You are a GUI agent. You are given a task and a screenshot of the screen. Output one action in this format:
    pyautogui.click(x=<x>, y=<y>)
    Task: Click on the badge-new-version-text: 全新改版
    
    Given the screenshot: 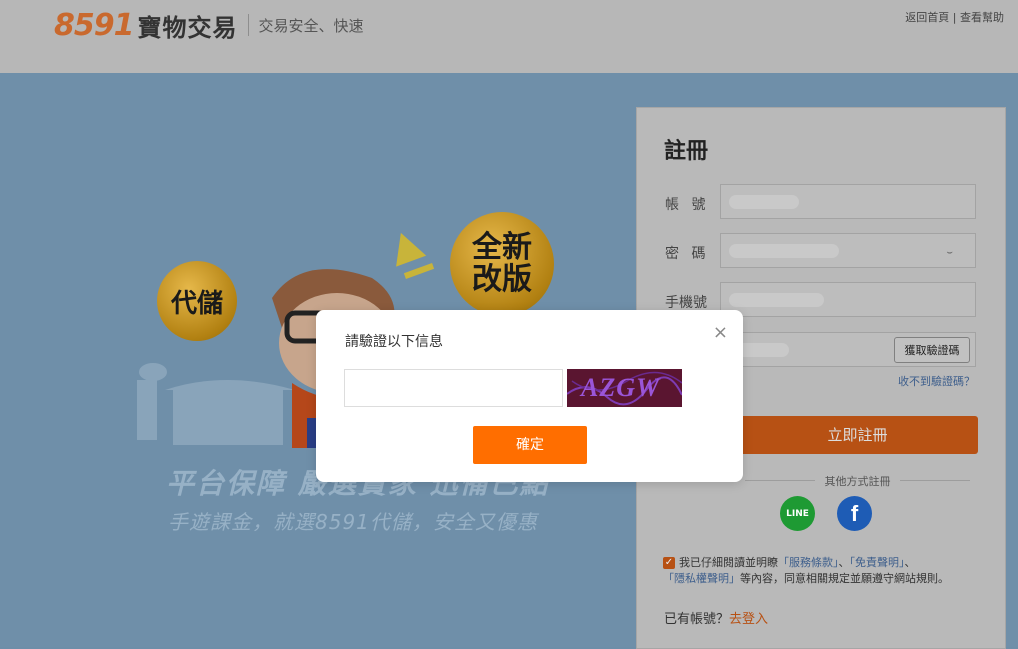 What is the action you would take?
    pyautogui.click(x=502, y=263)
    